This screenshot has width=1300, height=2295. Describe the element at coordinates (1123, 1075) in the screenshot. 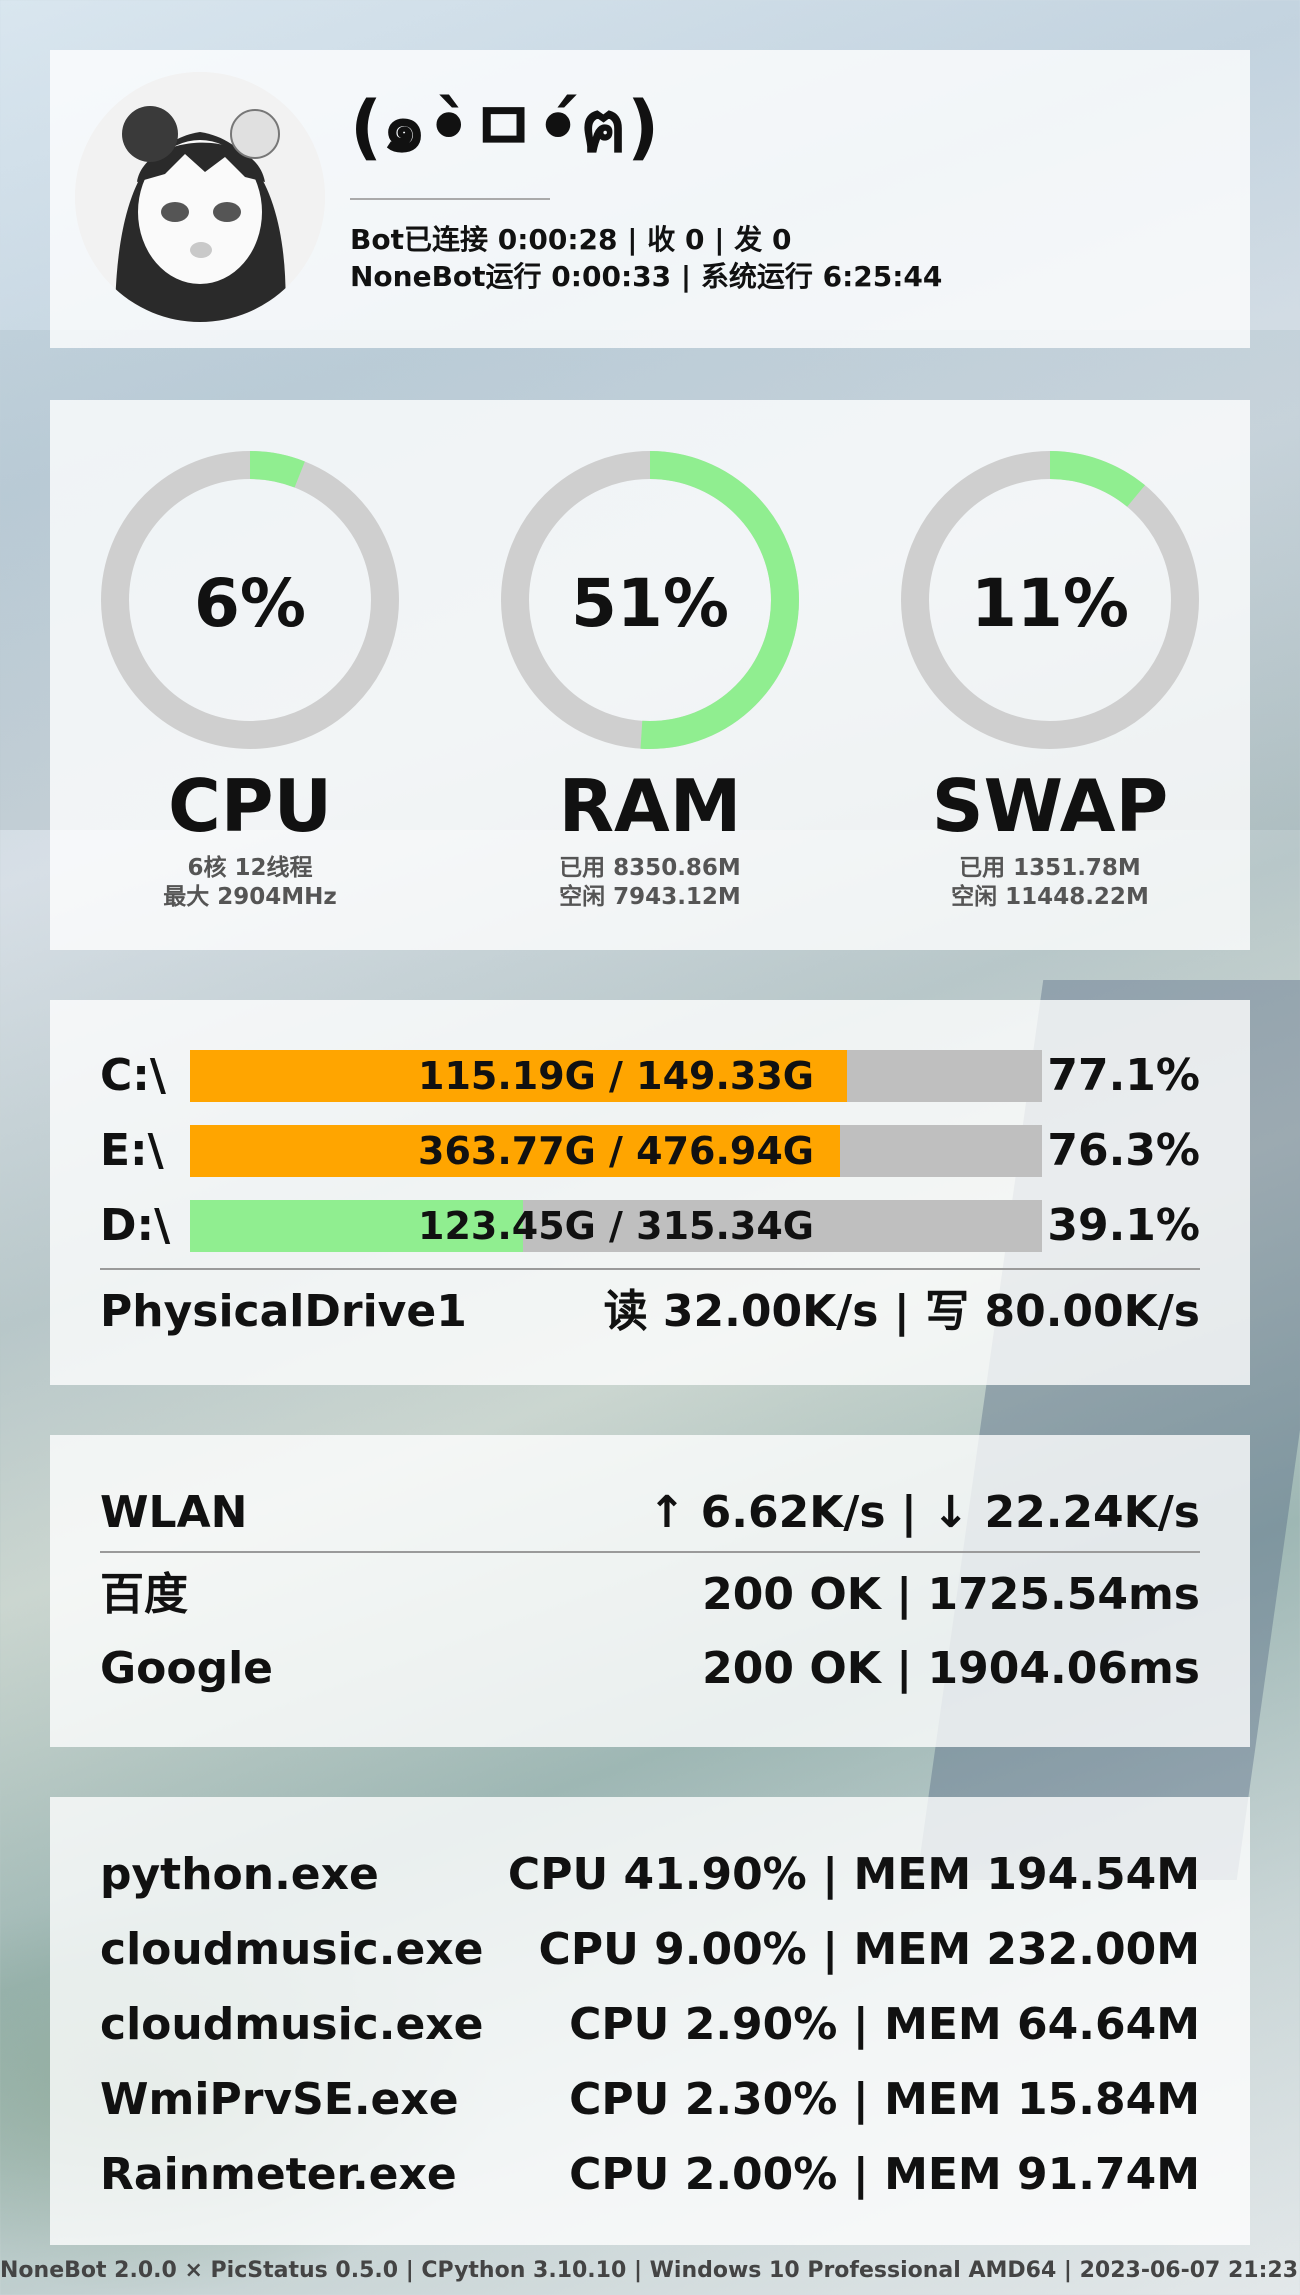

I see `drive-percent: 77.1%` at that location.